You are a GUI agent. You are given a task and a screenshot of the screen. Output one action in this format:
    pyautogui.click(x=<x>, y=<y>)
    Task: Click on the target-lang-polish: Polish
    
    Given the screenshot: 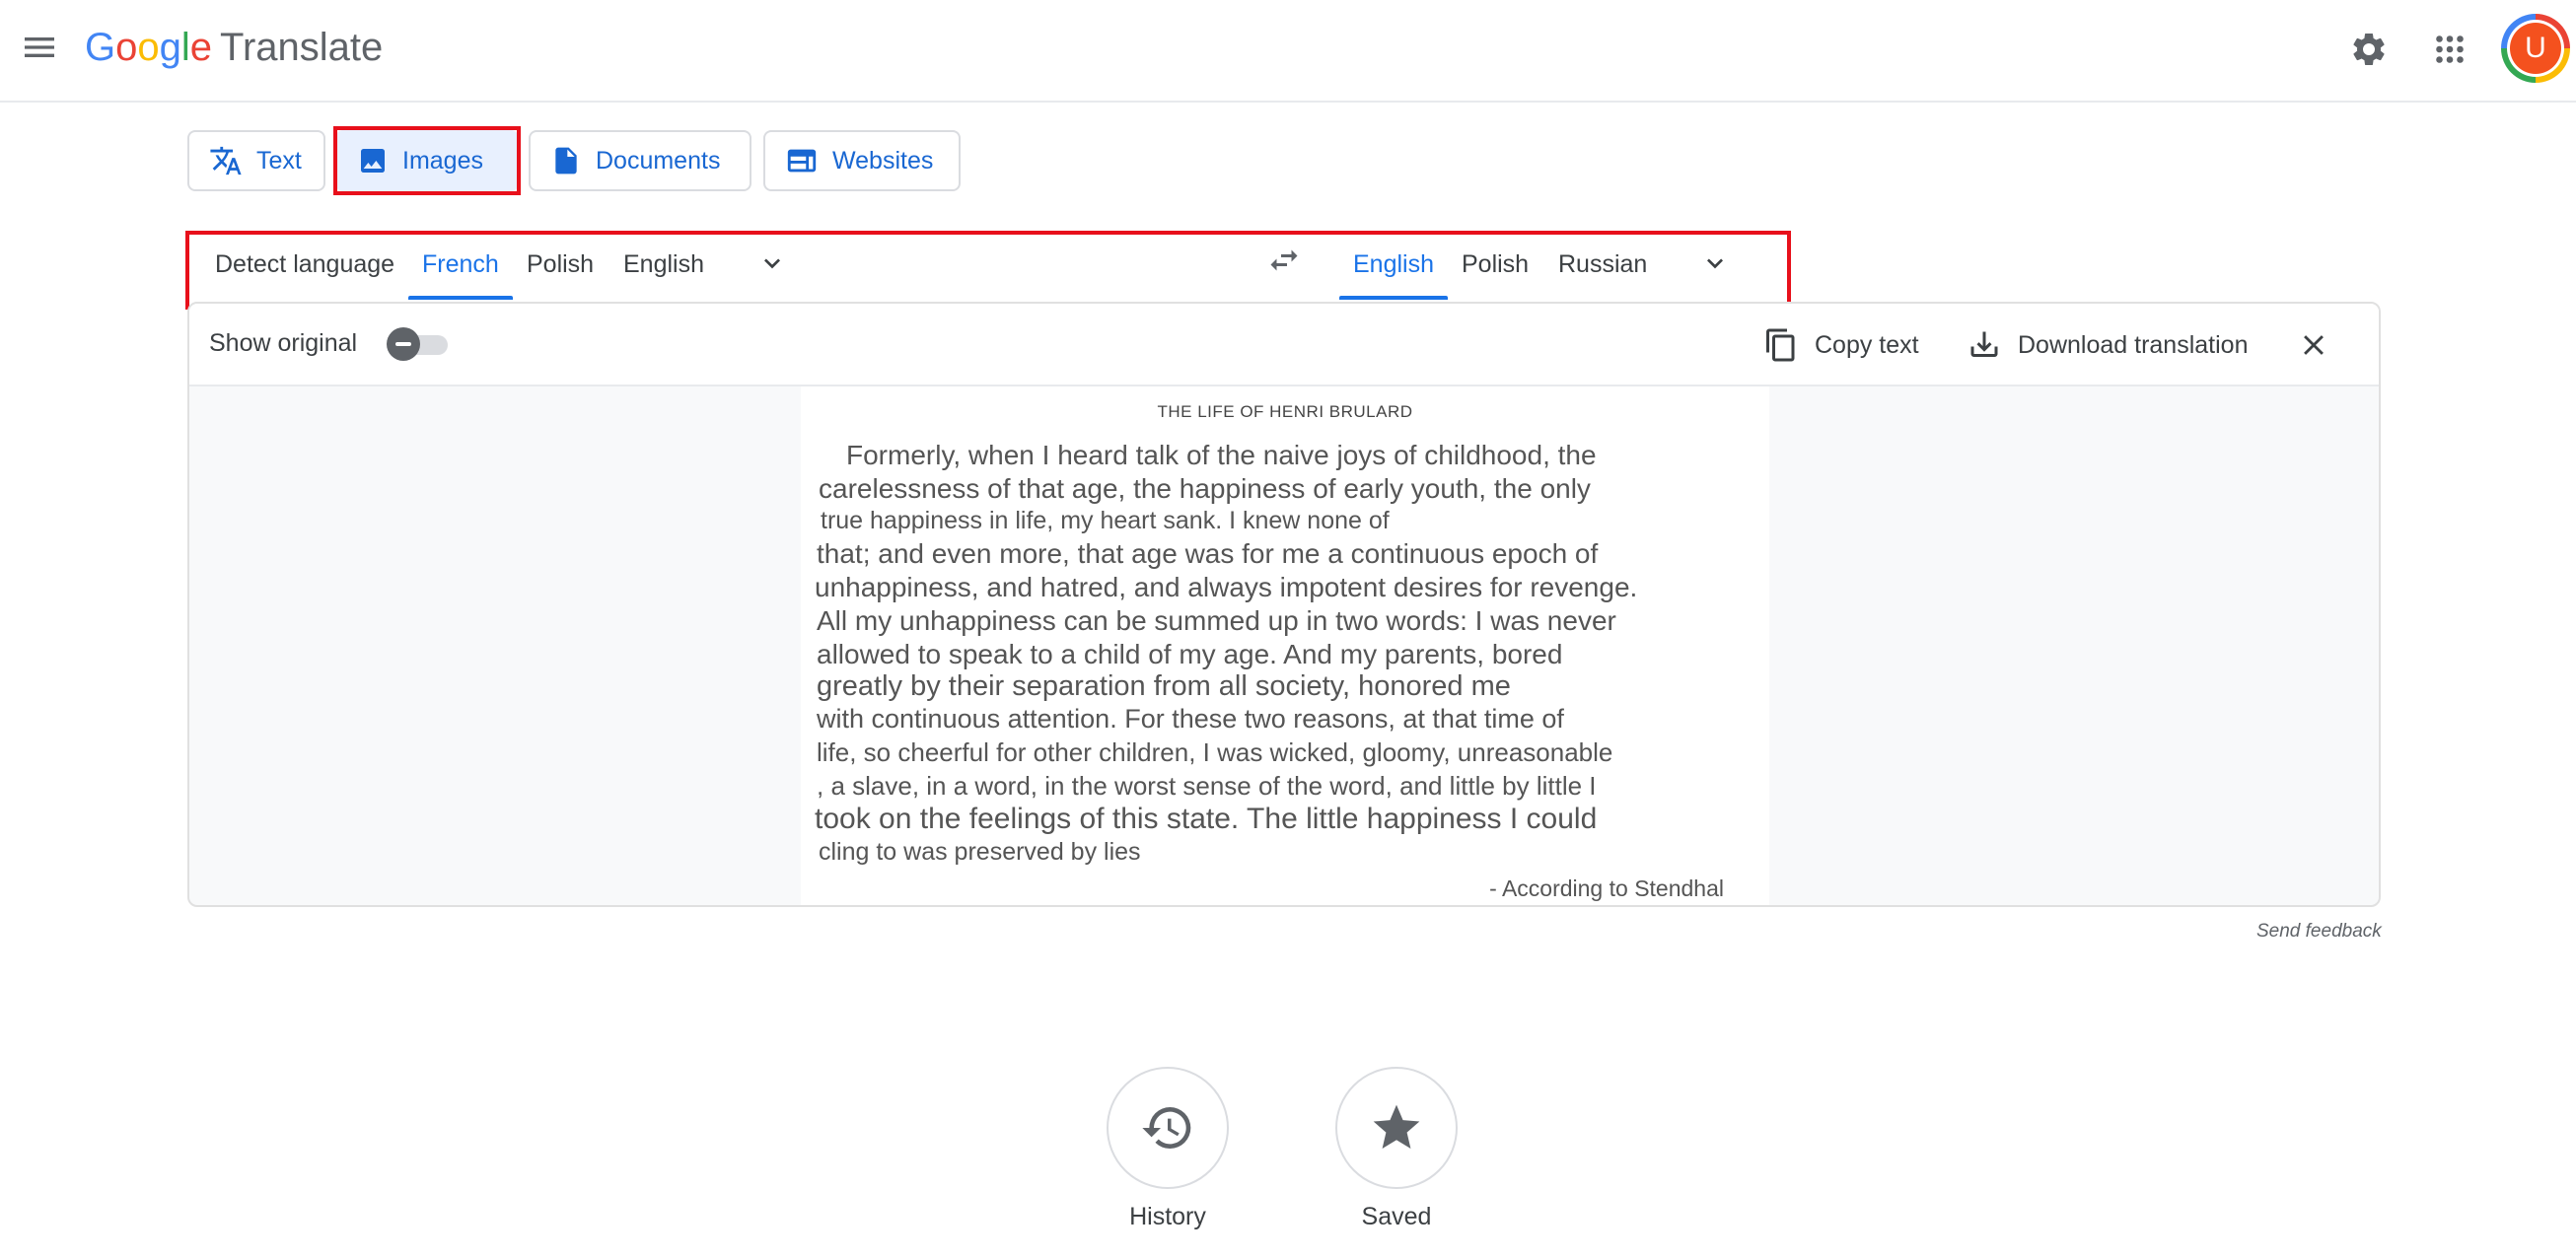 What is the action you would take?
    pyautogui.click(x=1496, y=264)
    